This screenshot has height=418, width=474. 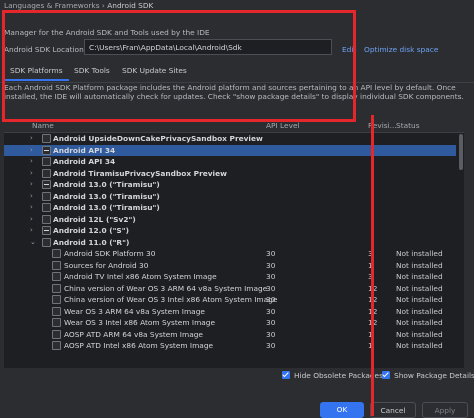 I want to click on chevron-down-icon: ⌄, so click(x=33, y=242).